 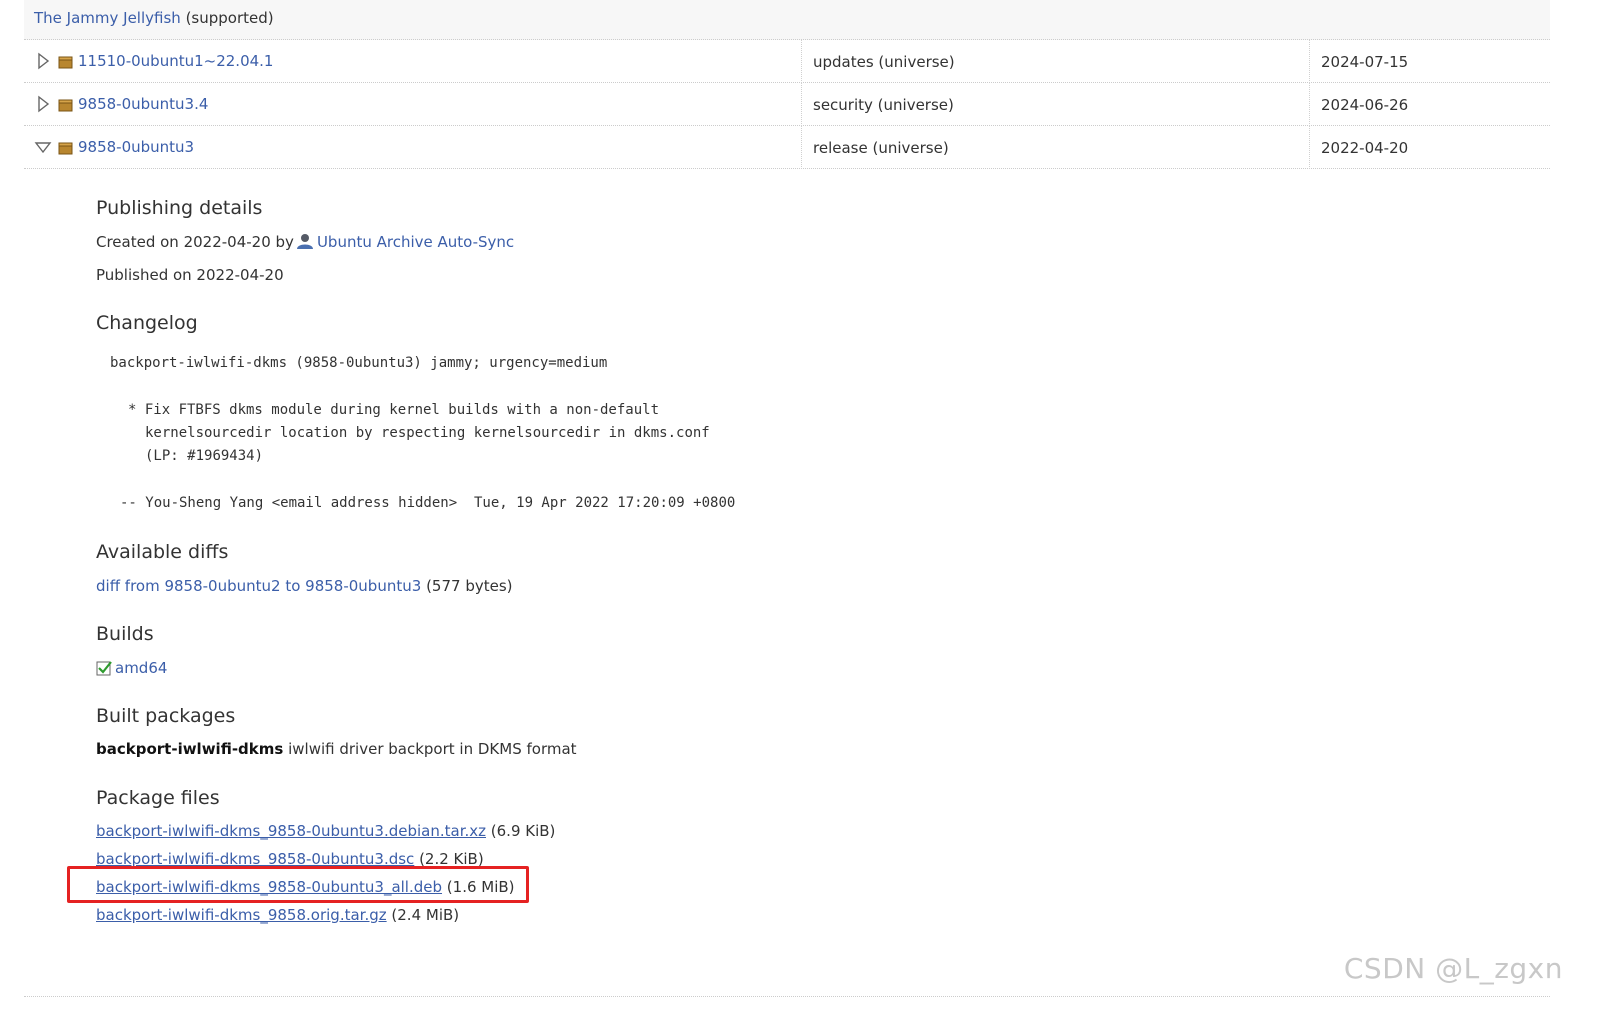 I want to click on publication-date: 2022-04-20, so click(x=1358, y=147).